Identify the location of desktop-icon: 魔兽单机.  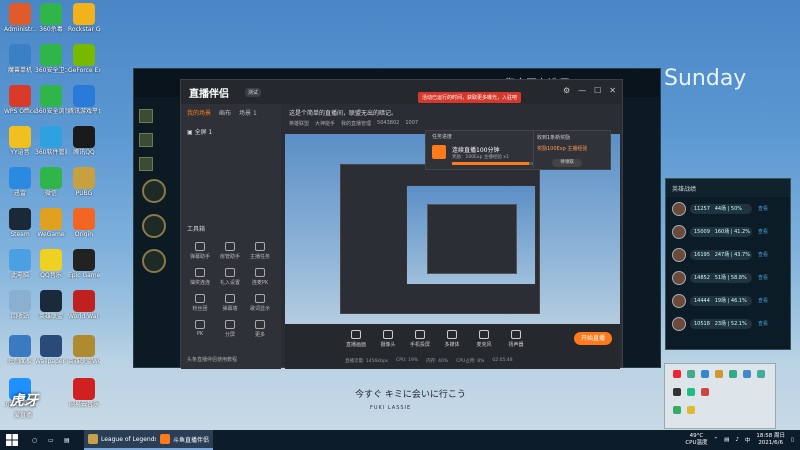
(20, 59).